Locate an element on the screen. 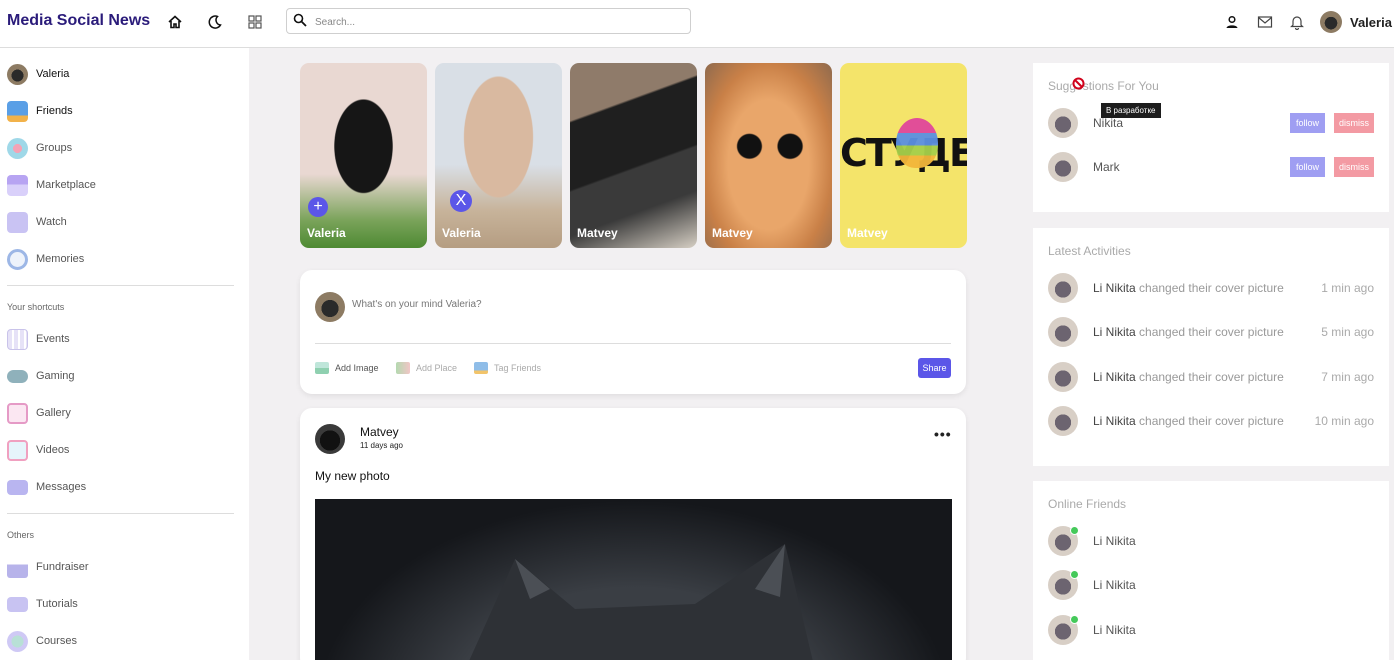  sidebar-item-label: Events is located at coordinates (53, 339).